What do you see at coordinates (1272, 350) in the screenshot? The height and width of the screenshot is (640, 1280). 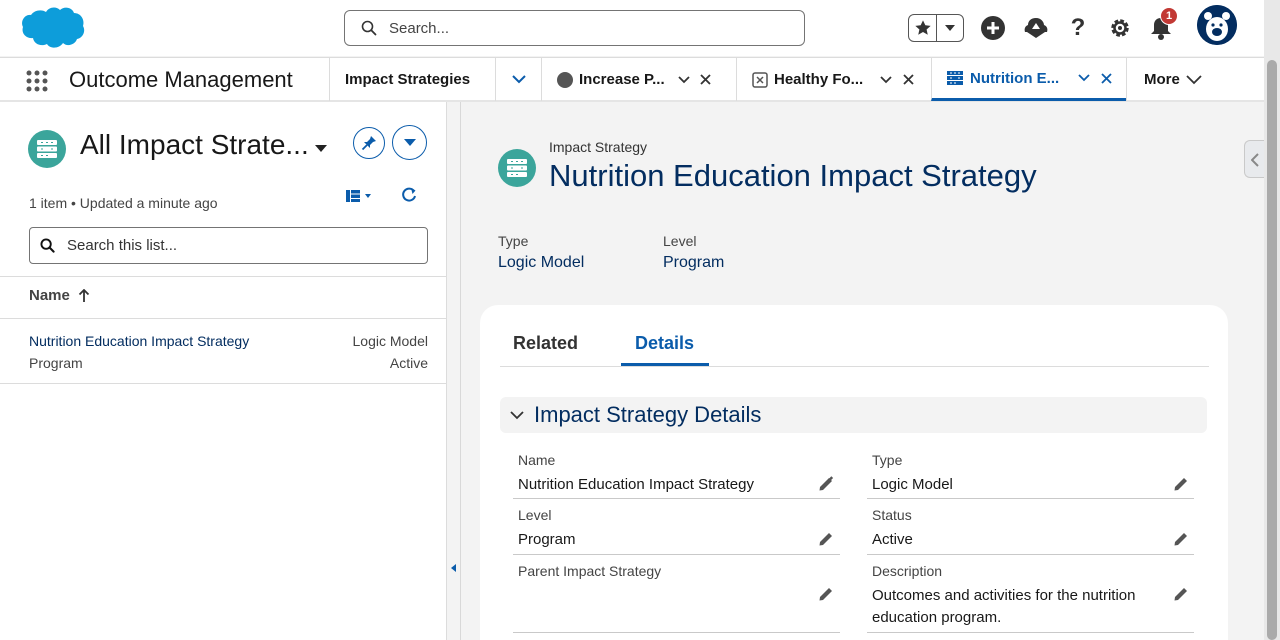 I see `scrollbar-thumb` at bounding box center [1272, 350].